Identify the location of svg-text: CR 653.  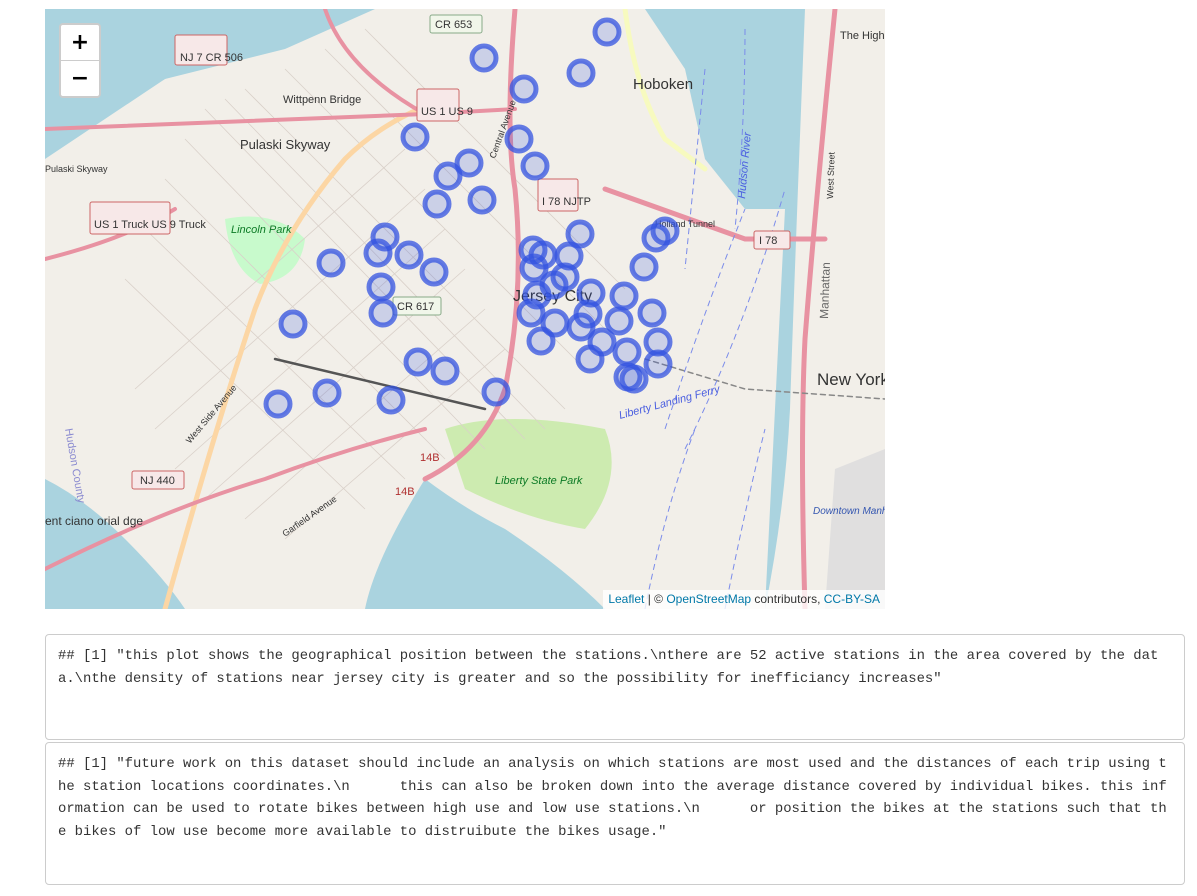
(453, 25).